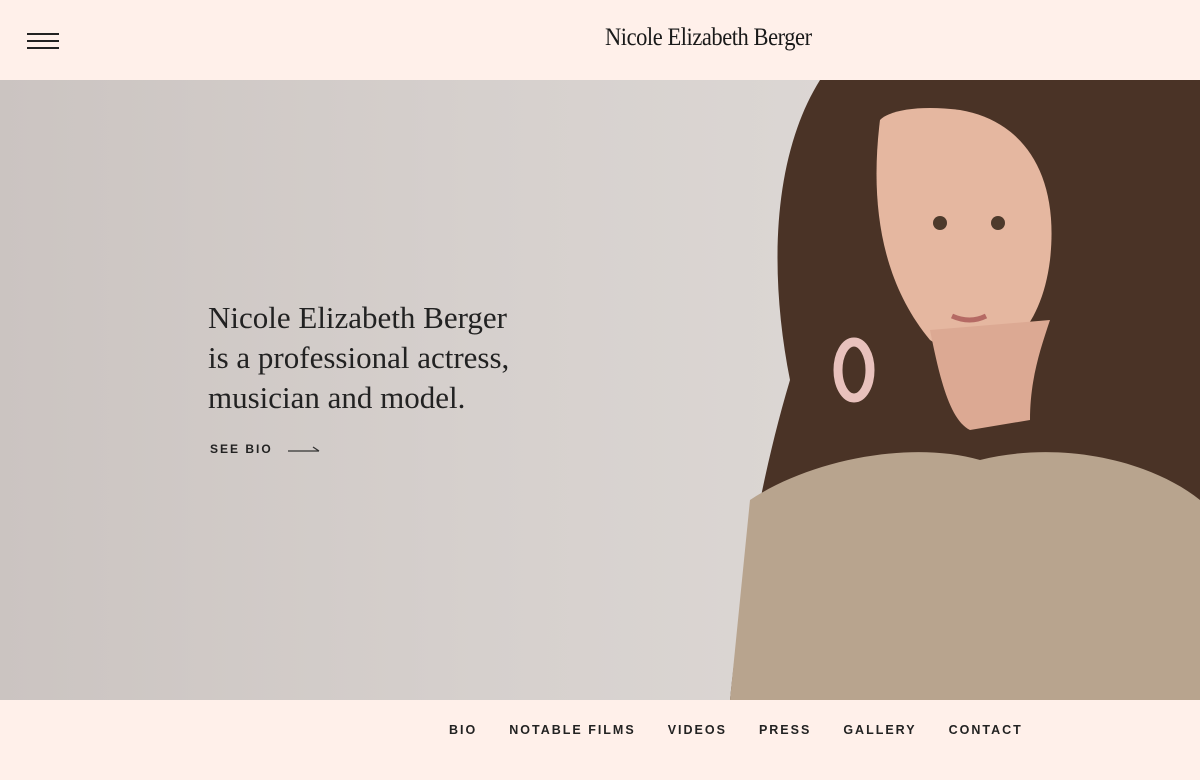 The image size is (1200, 780). What do you see at coordinates (359, 357) in the screenshot?
I see `headline-line: is a professional actress,` at bounding box center [359, 357].